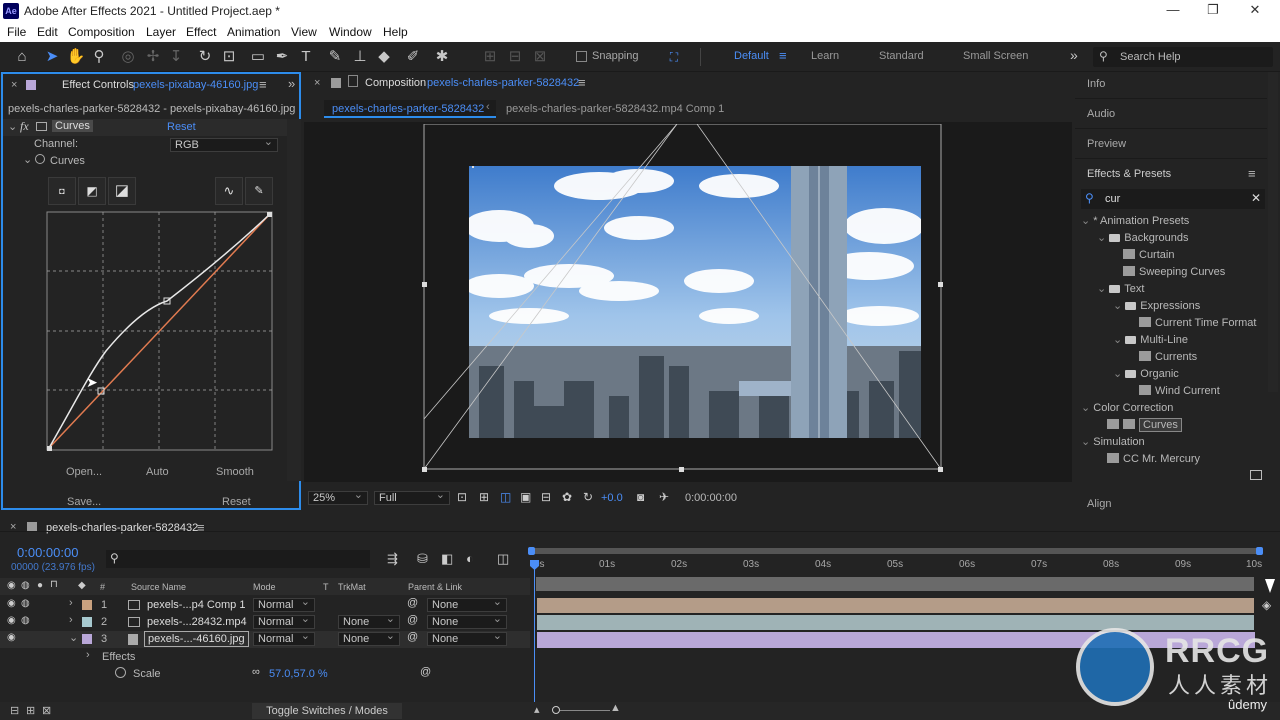 This screenshot has width=1280, height=720. What do you see at coordinates (12, 126) in the screenshot?
I see `disclosure-triangle-icon: ⌄` at bounding box center [12, 126].